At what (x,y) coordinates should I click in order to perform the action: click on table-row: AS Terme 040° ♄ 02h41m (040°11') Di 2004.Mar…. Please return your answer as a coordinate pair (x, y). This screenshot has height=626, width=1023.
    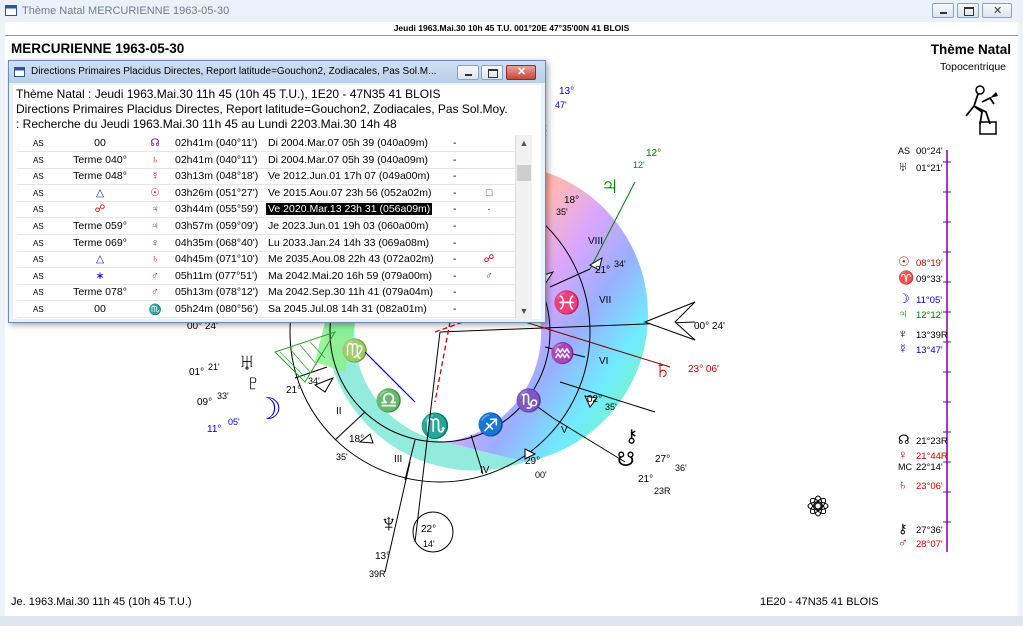
    Looking at the image, I should click on (266, 160).